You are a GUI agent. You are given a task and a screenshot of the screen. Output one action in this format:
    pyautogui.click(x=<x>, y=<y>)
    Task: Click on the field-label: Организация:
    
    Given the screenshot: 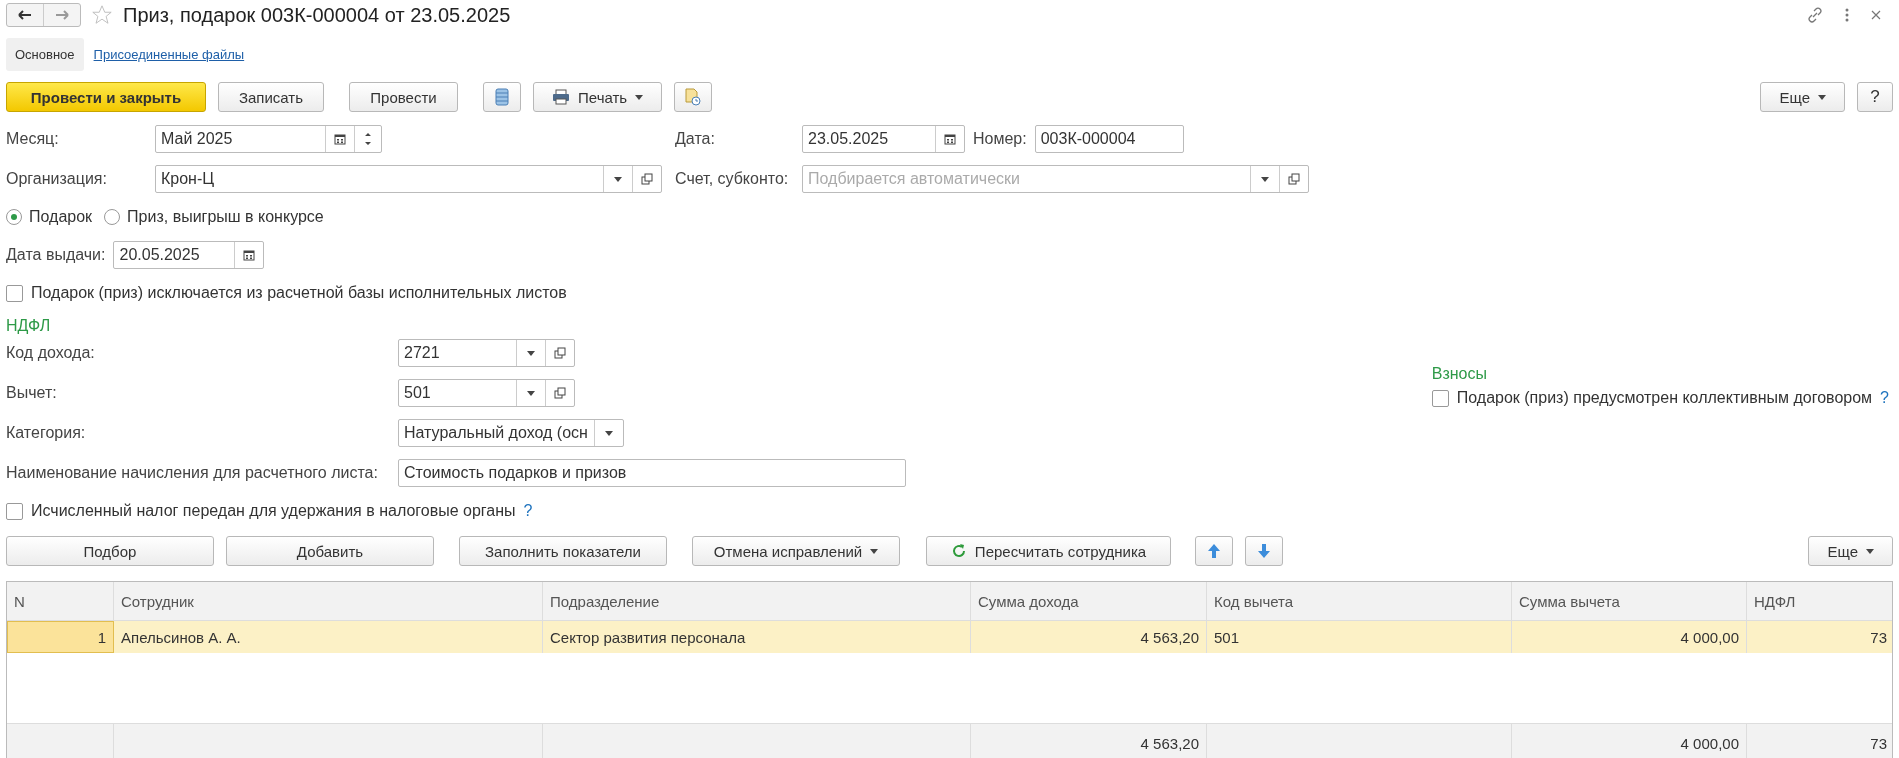 What is the action you would take?
    pyautogui.click(x=57, y=179)
    